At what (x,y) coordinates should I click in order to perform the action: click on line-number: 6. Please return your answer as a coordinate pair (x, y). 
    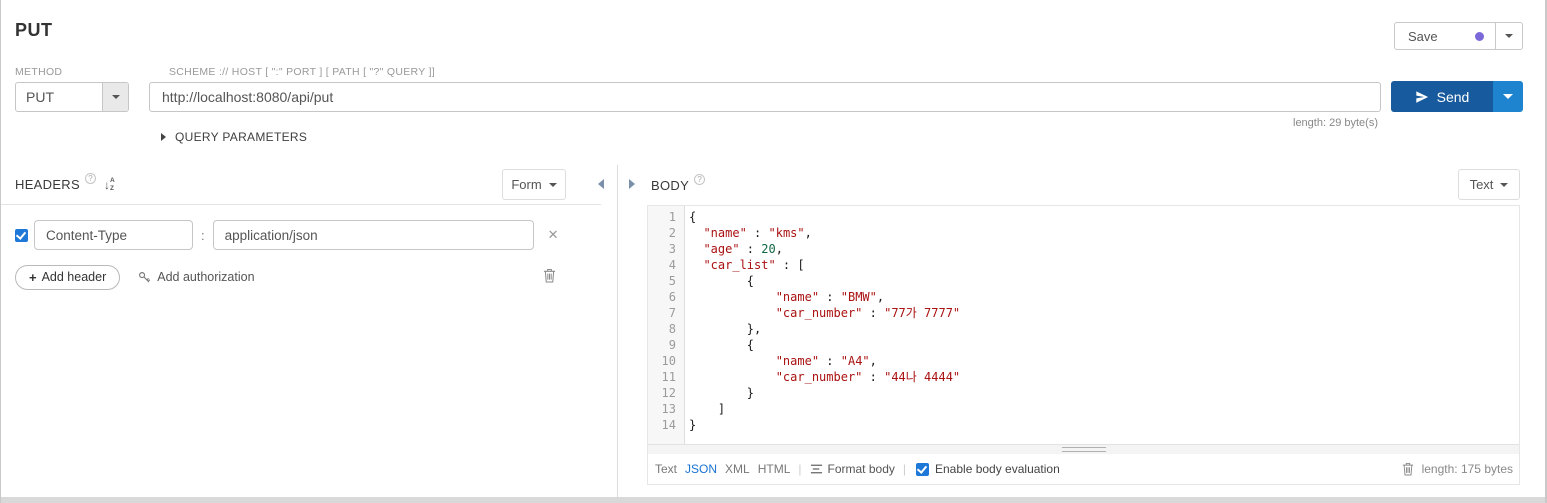
    Looking at the image, I should click on (672, 297).